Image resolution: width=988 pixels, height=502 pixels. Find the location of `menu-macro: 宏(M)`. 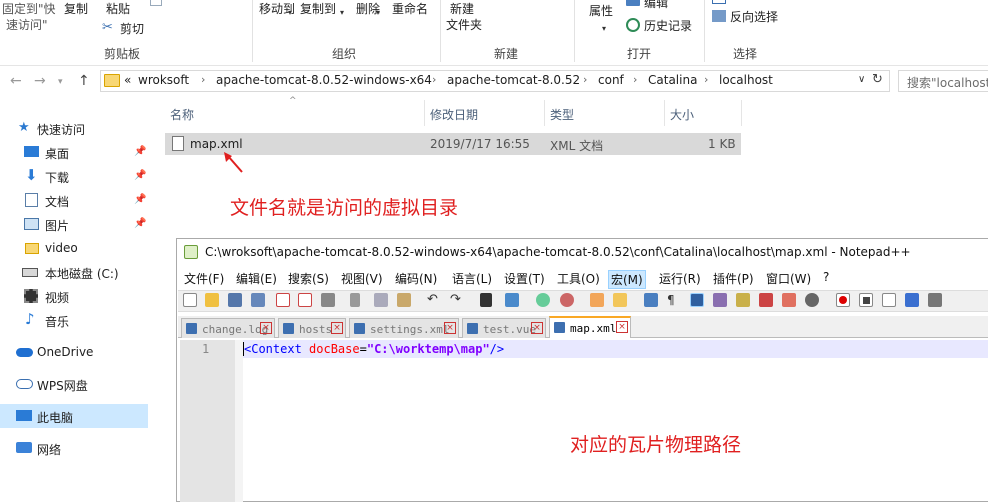

menu-macro: 宏(M) is located at coordinates (627, 279).